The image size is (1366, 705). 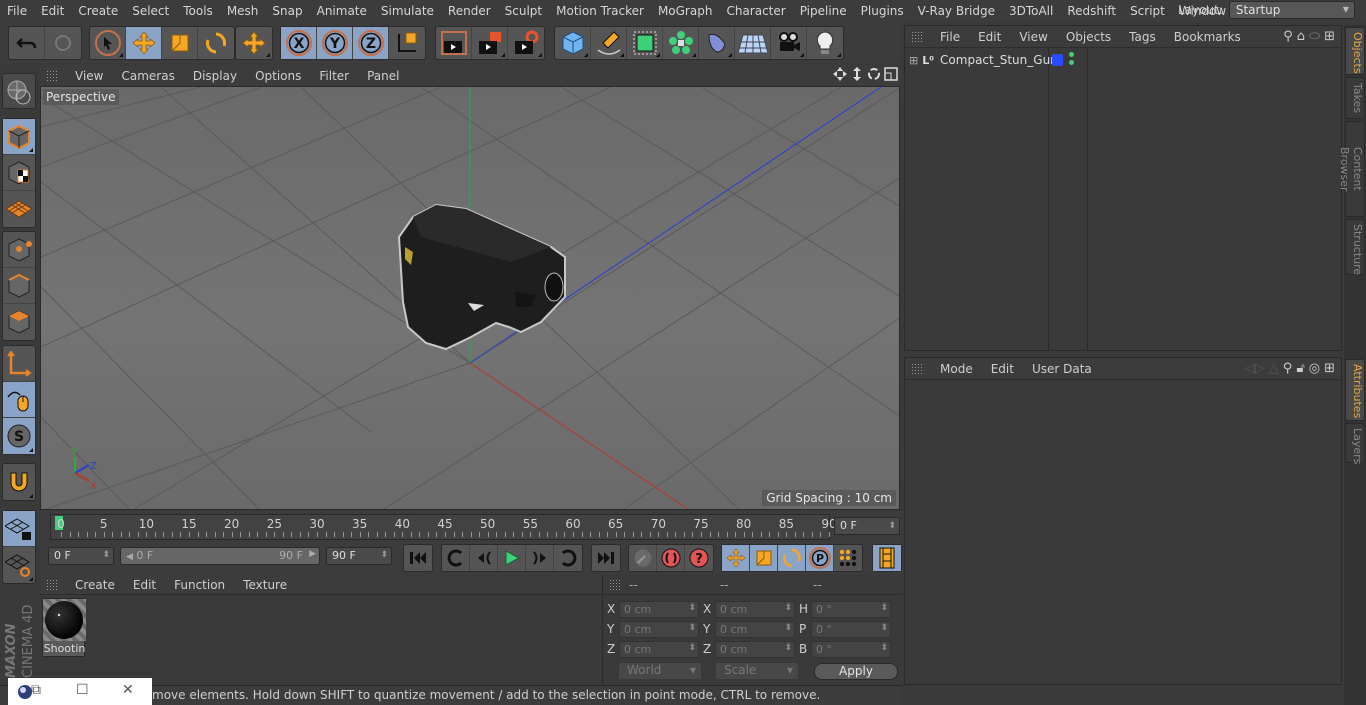 What do you see at coordinates (407, 43) in the screenshot?
I see `coordinate-system-button` at bounding box center [407, 43].